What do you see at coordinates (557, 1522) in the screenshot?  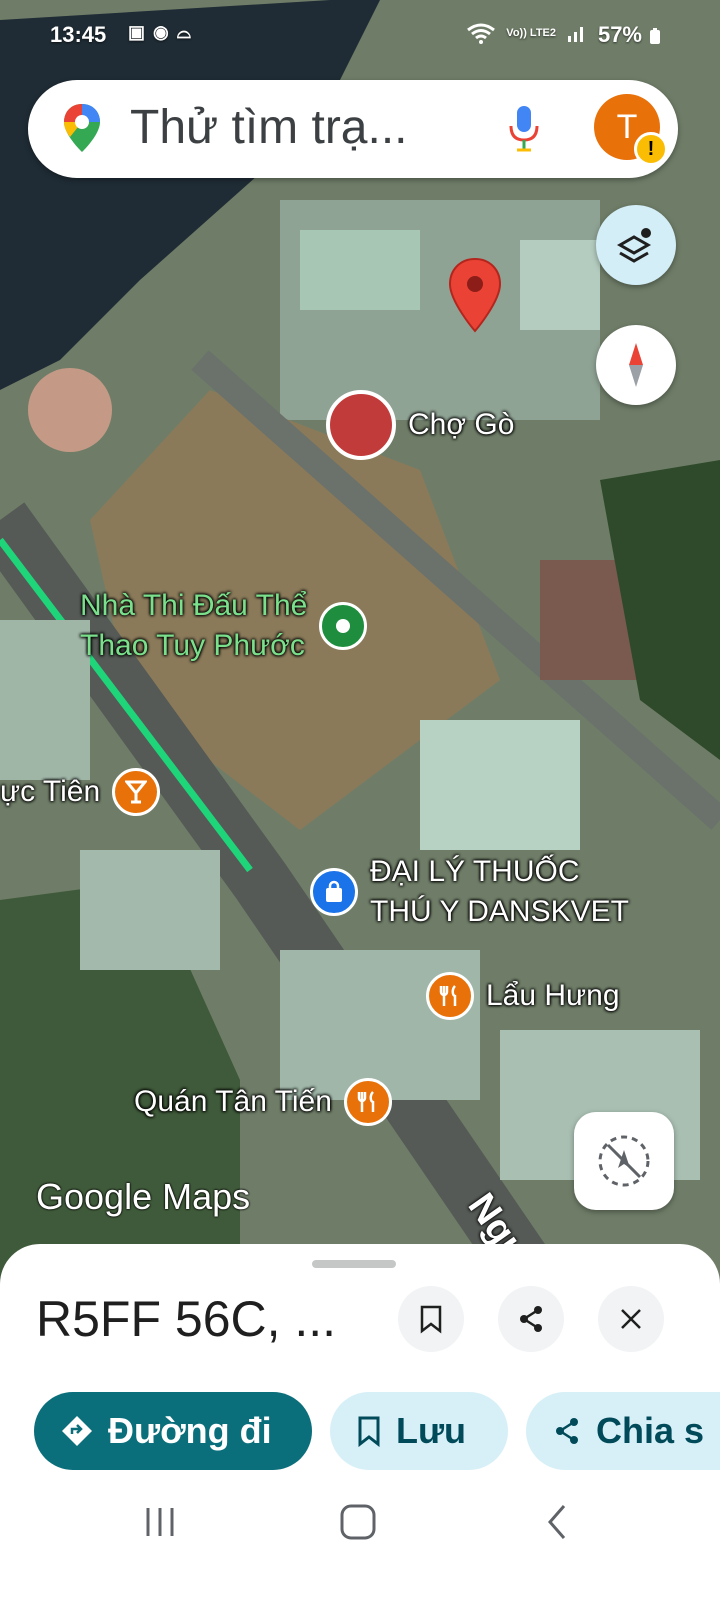 I see `back-icon` at bounding box center [557, 1522].